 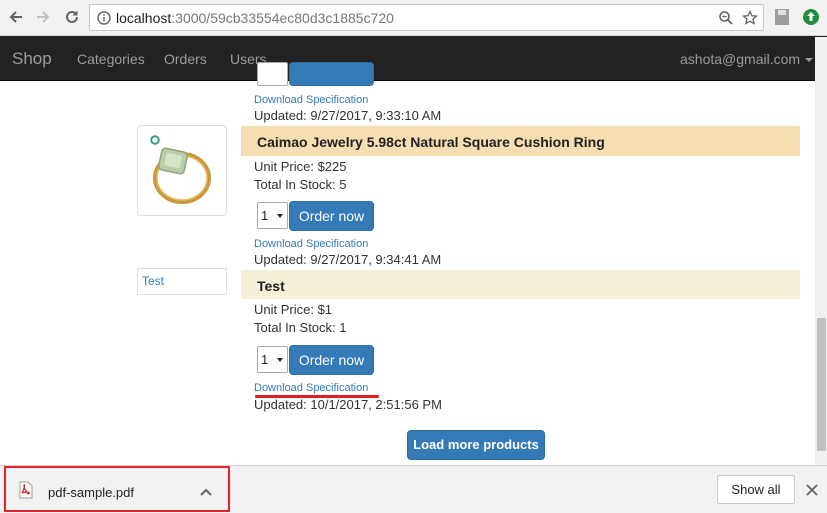 What do you see at coordinates (317, 396) in the screenshot?
I see `highlight-underline` at bounding box center [317, 396].